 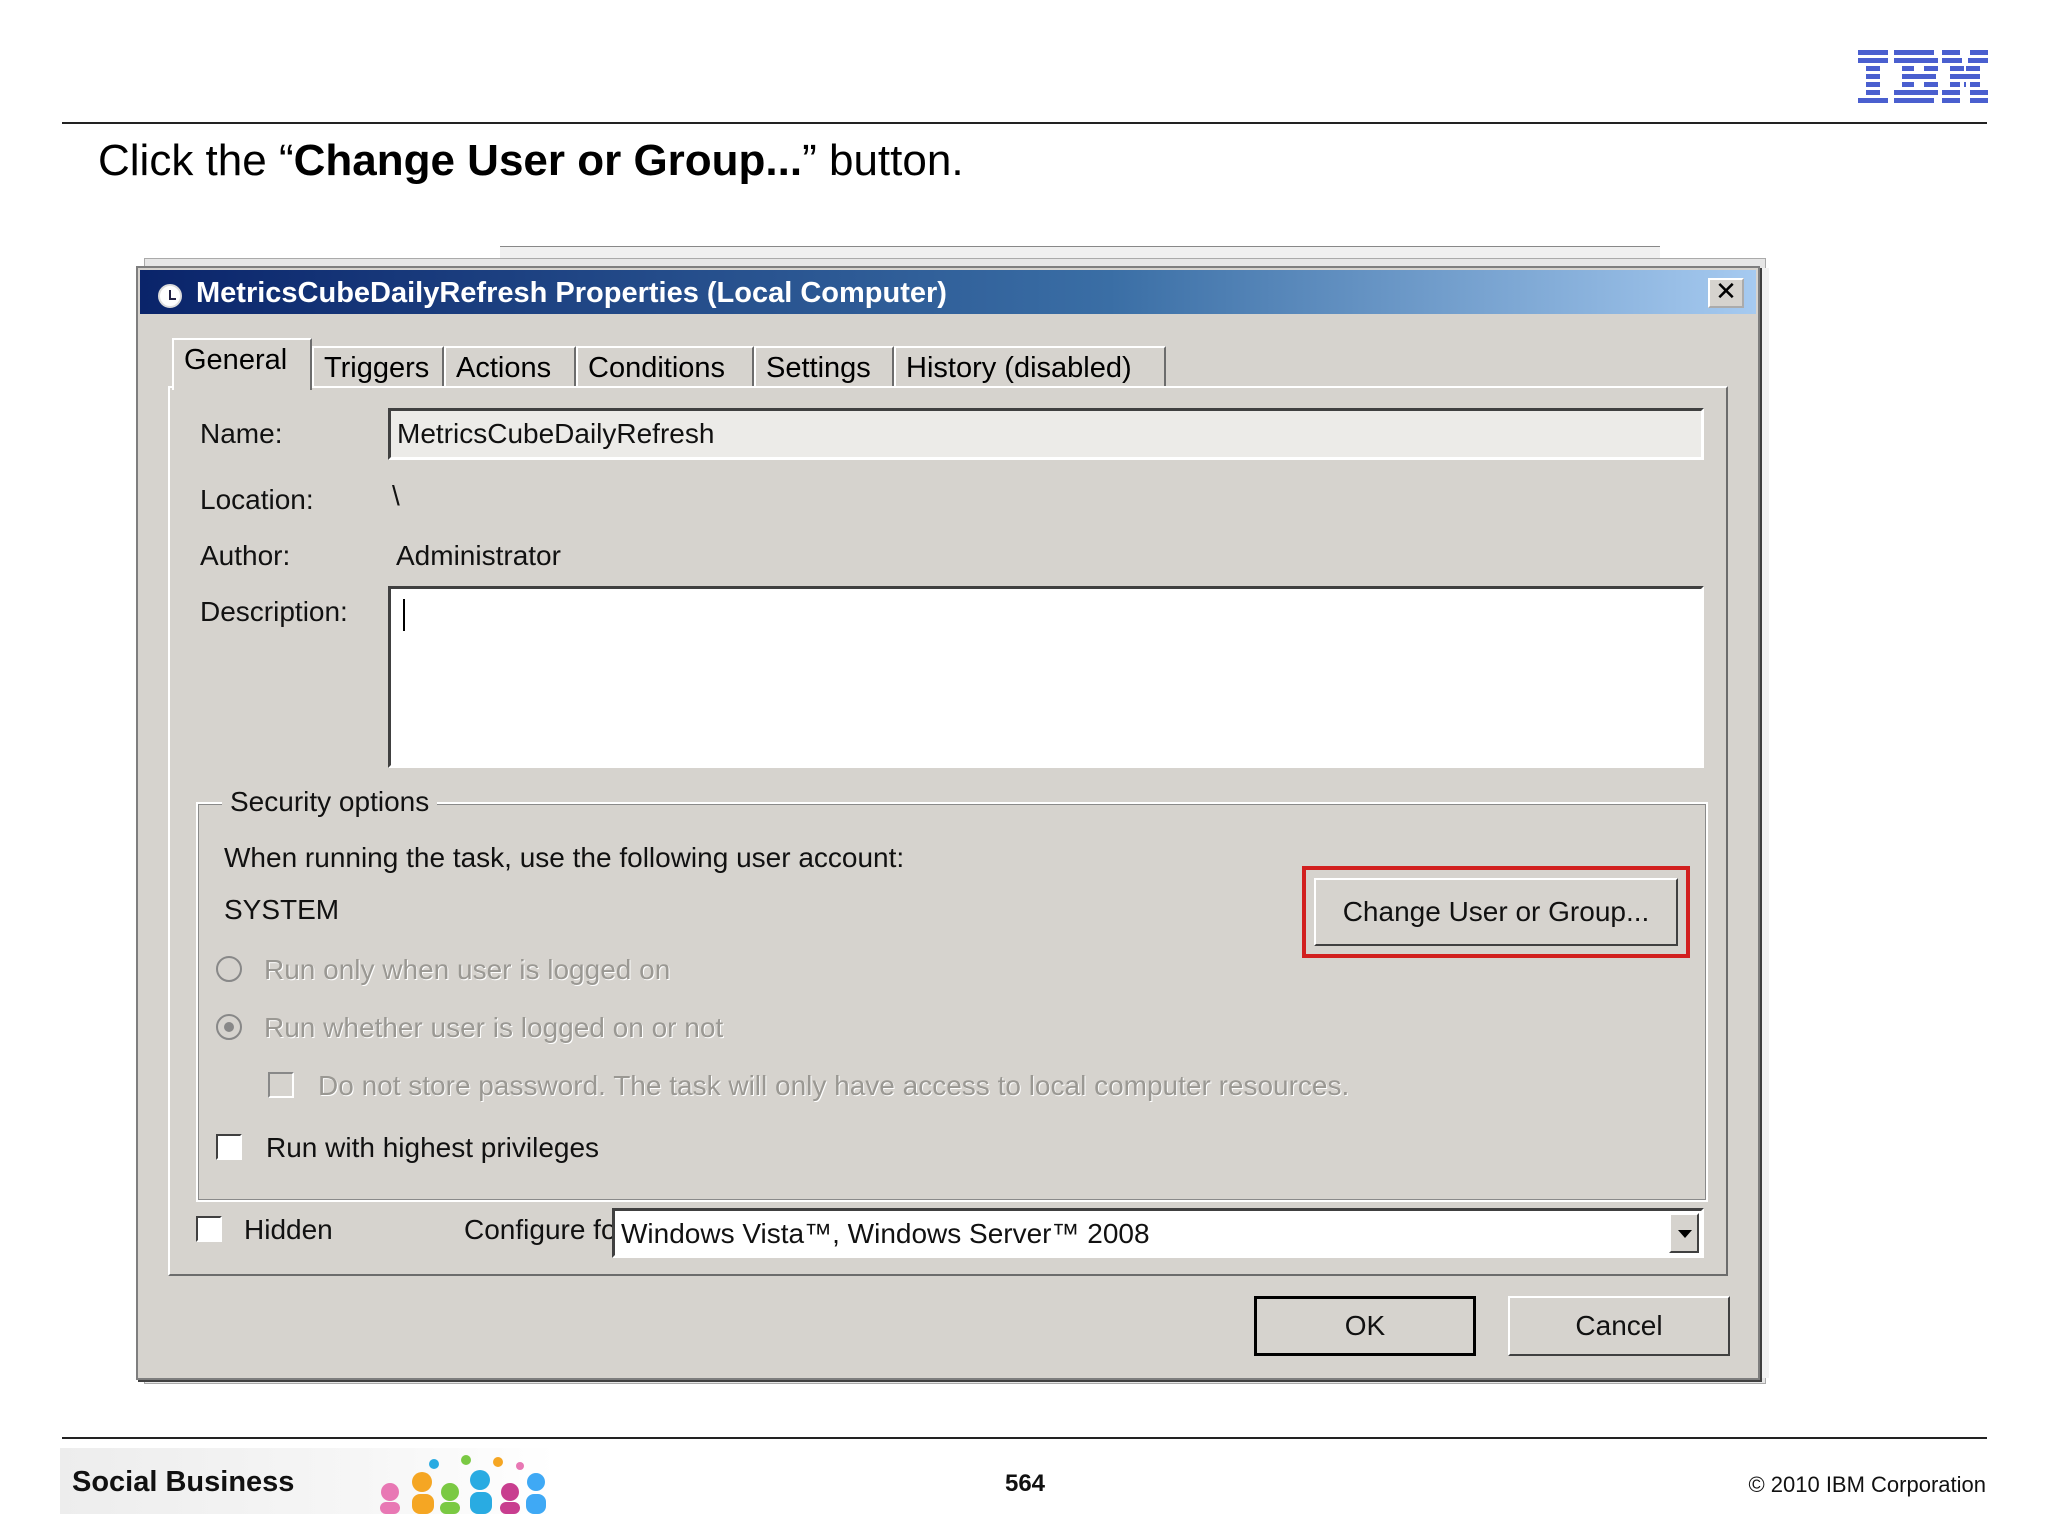 I want to click on author-label: Author:, so click(x=245, y=555).